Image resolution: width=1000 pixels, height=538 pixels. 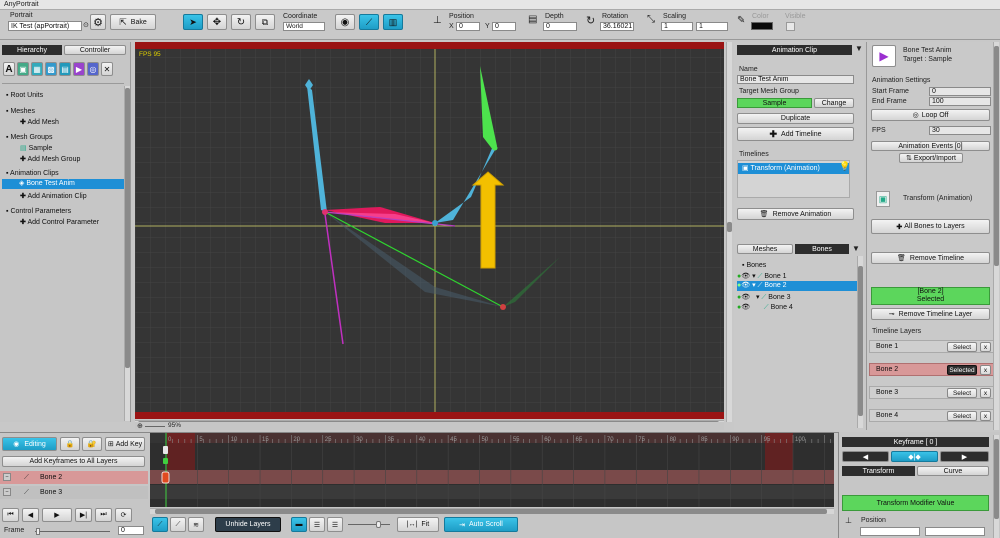 What do you see at coordinates (160, 524) in the screenshot?
I see `timeline-mode-1-button: ⟋` at bounding box center [160, 524].